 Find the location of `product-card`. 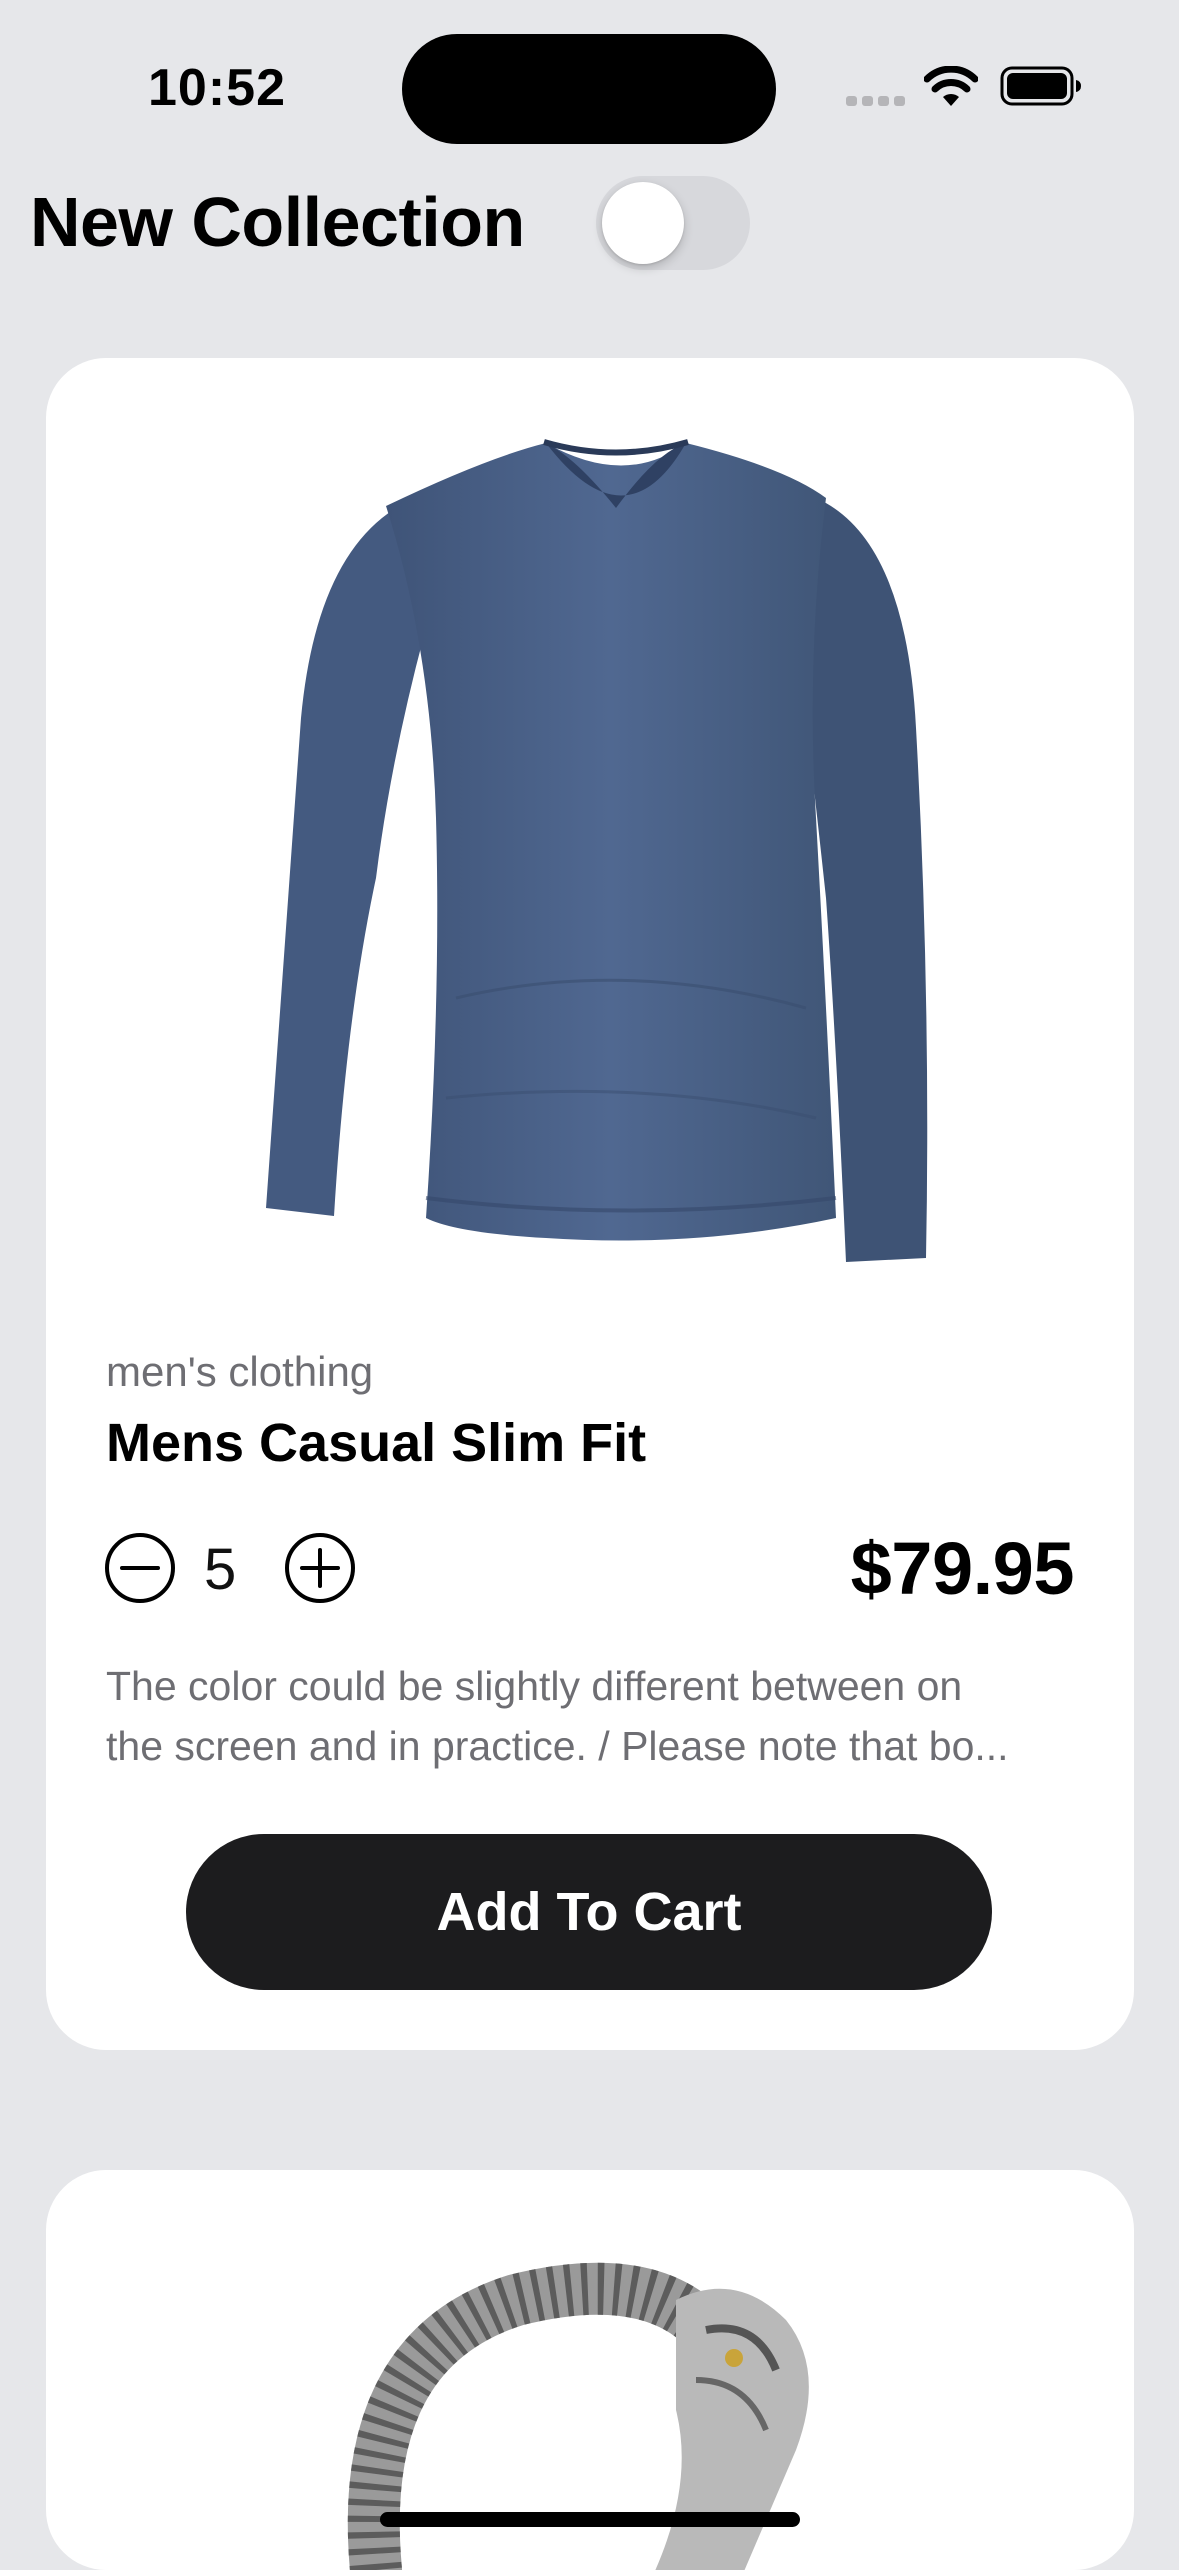

product-card is located at coordinates (590, 2370).